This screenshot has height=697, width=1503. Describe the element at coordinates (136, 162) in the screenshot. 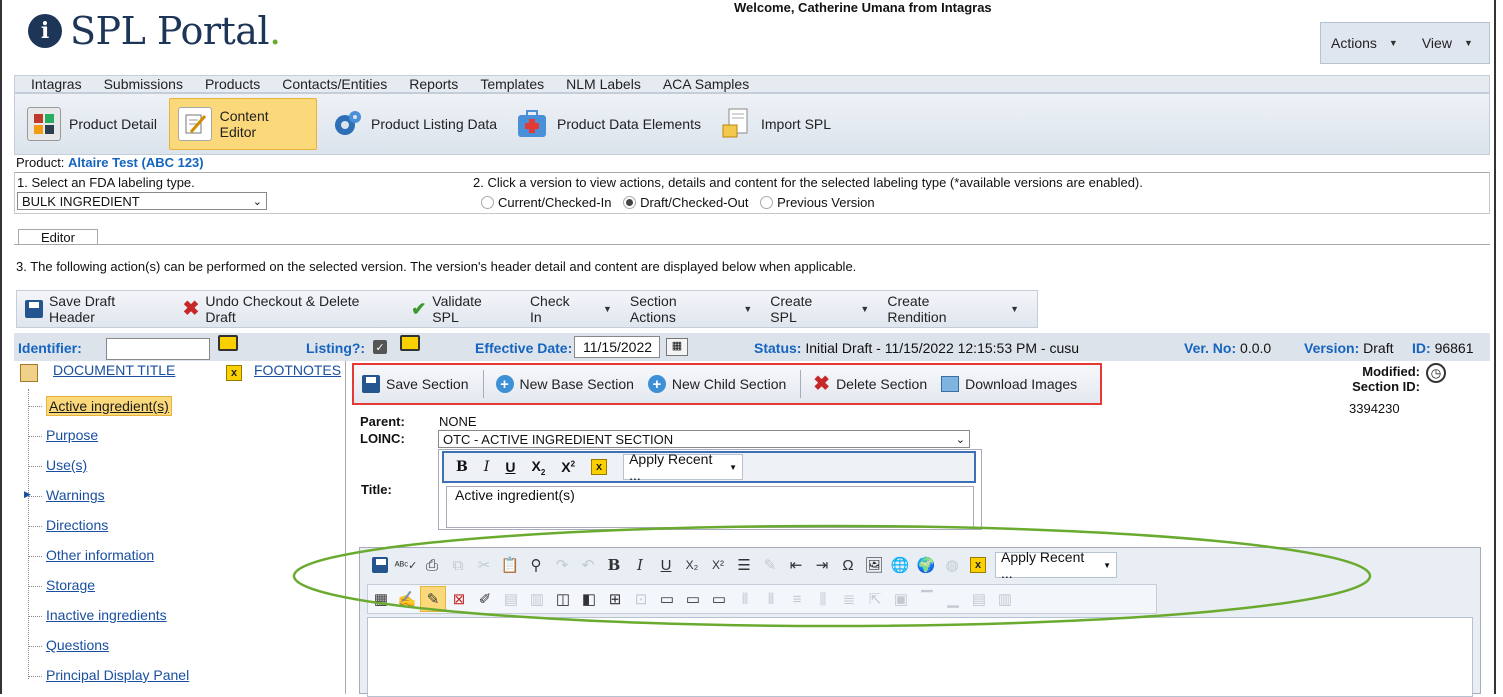

I see `product-name-link: Altaire Test (ABC 123)` at that location.